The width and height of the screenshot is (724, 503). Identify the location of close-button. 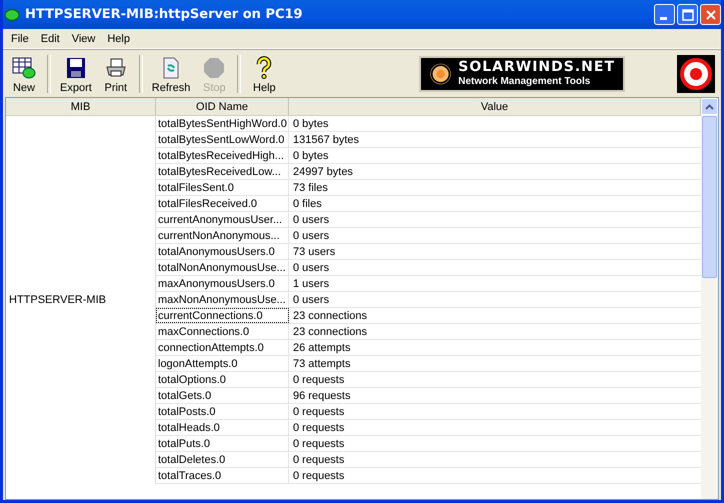
(710, 14).